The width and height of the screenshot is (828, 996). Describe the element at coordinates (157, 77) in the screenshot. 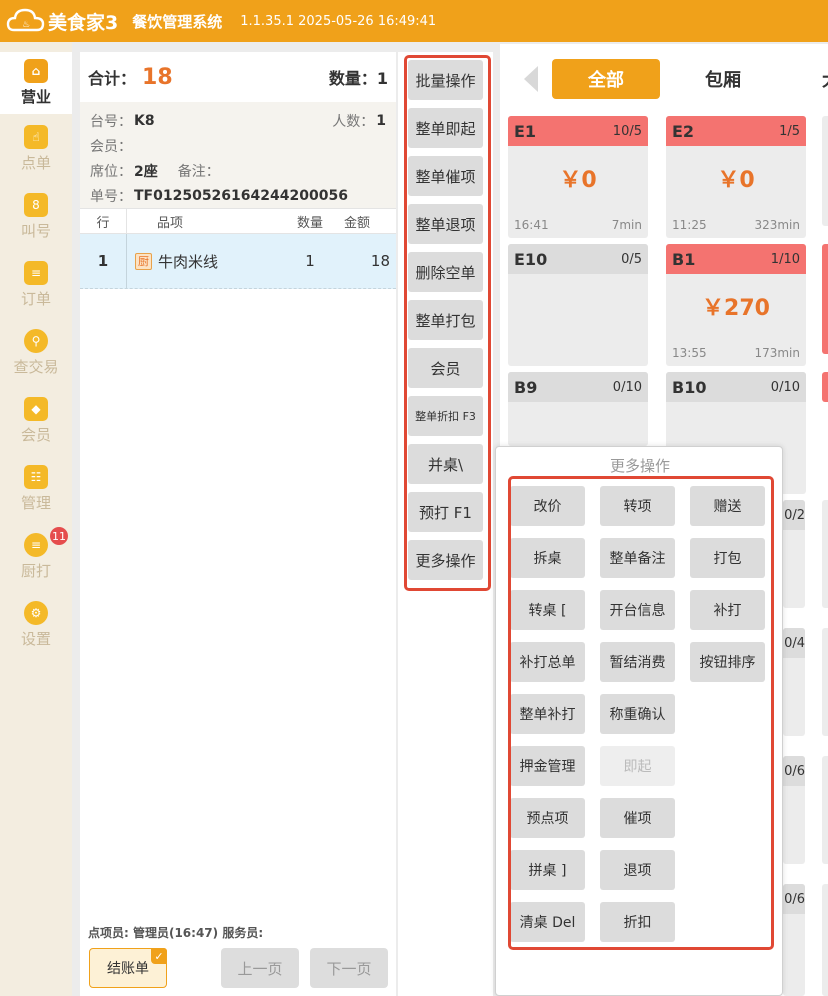

I see `total-value: 18` at that location.